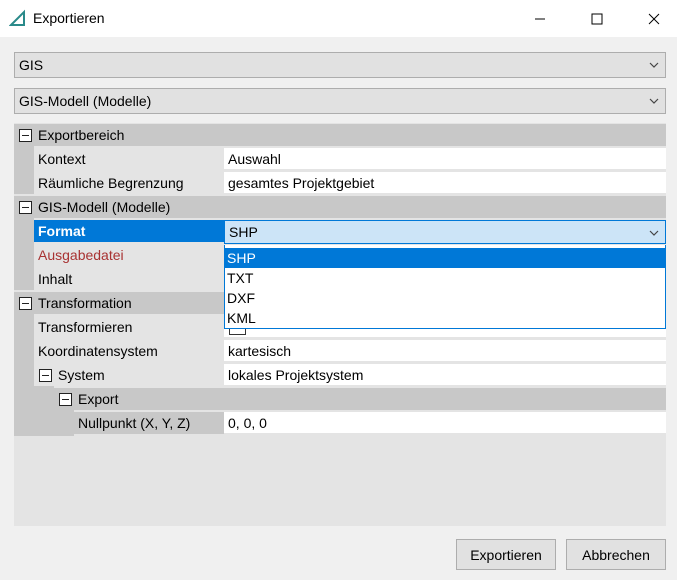 The width and height of the screenshot is (677, 580). I want to click on cancel-button: Abbrechen, so click(616, 554).